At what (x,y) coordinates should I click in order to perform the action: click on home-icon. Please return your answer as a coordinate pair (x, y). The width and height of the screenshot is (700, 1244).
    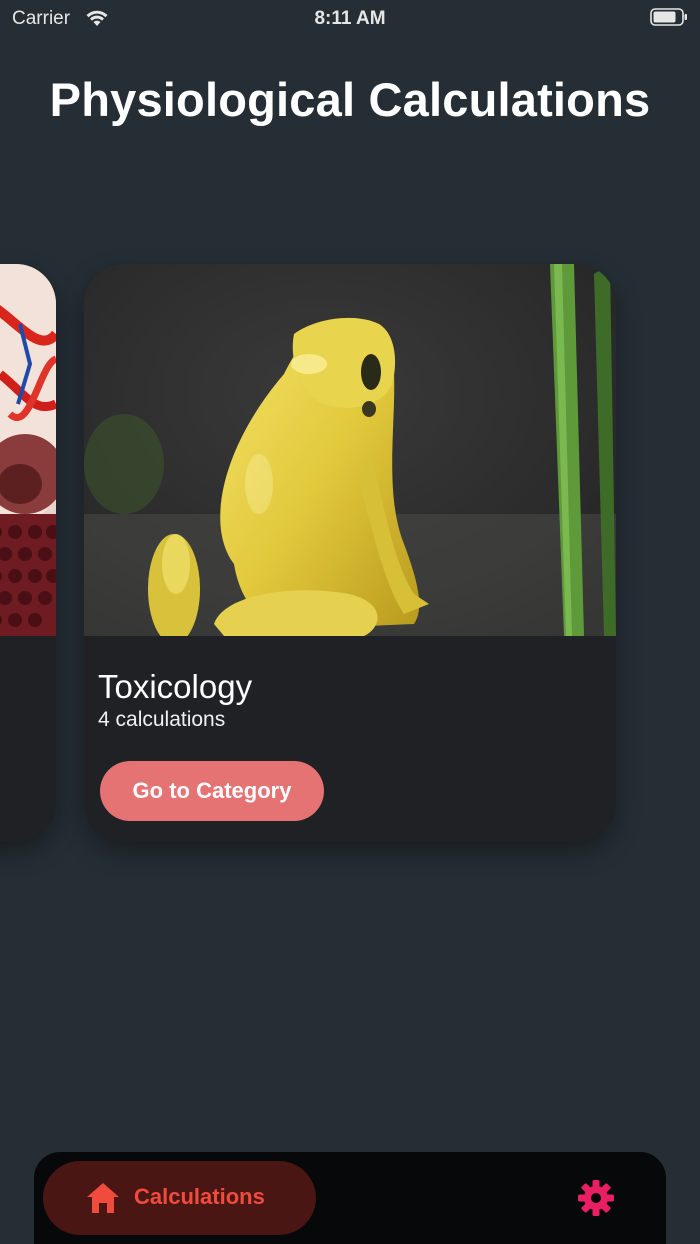
    Looking at the image, I should click on (103, 1198).